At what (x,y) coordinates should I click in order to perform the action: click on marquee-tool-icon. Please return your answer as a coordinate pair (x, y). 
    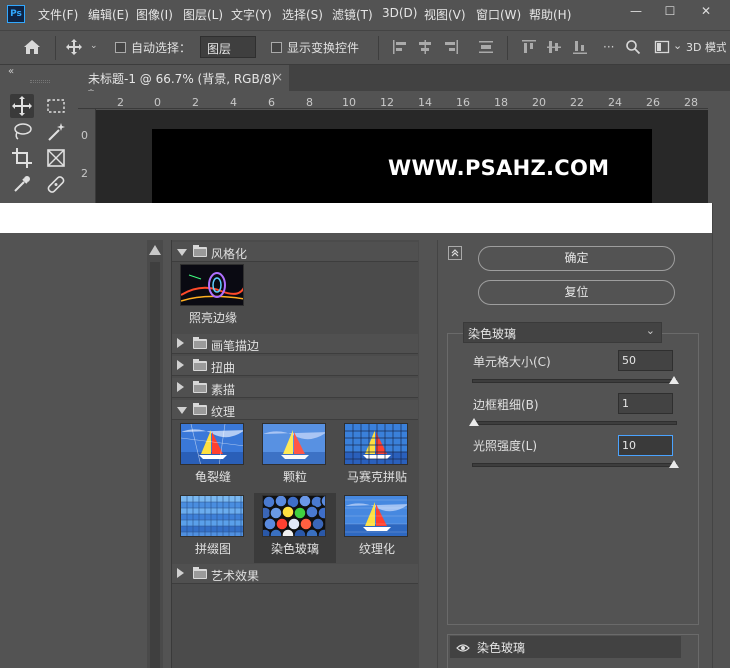
    Looking at the image, I should click on (56, 106).